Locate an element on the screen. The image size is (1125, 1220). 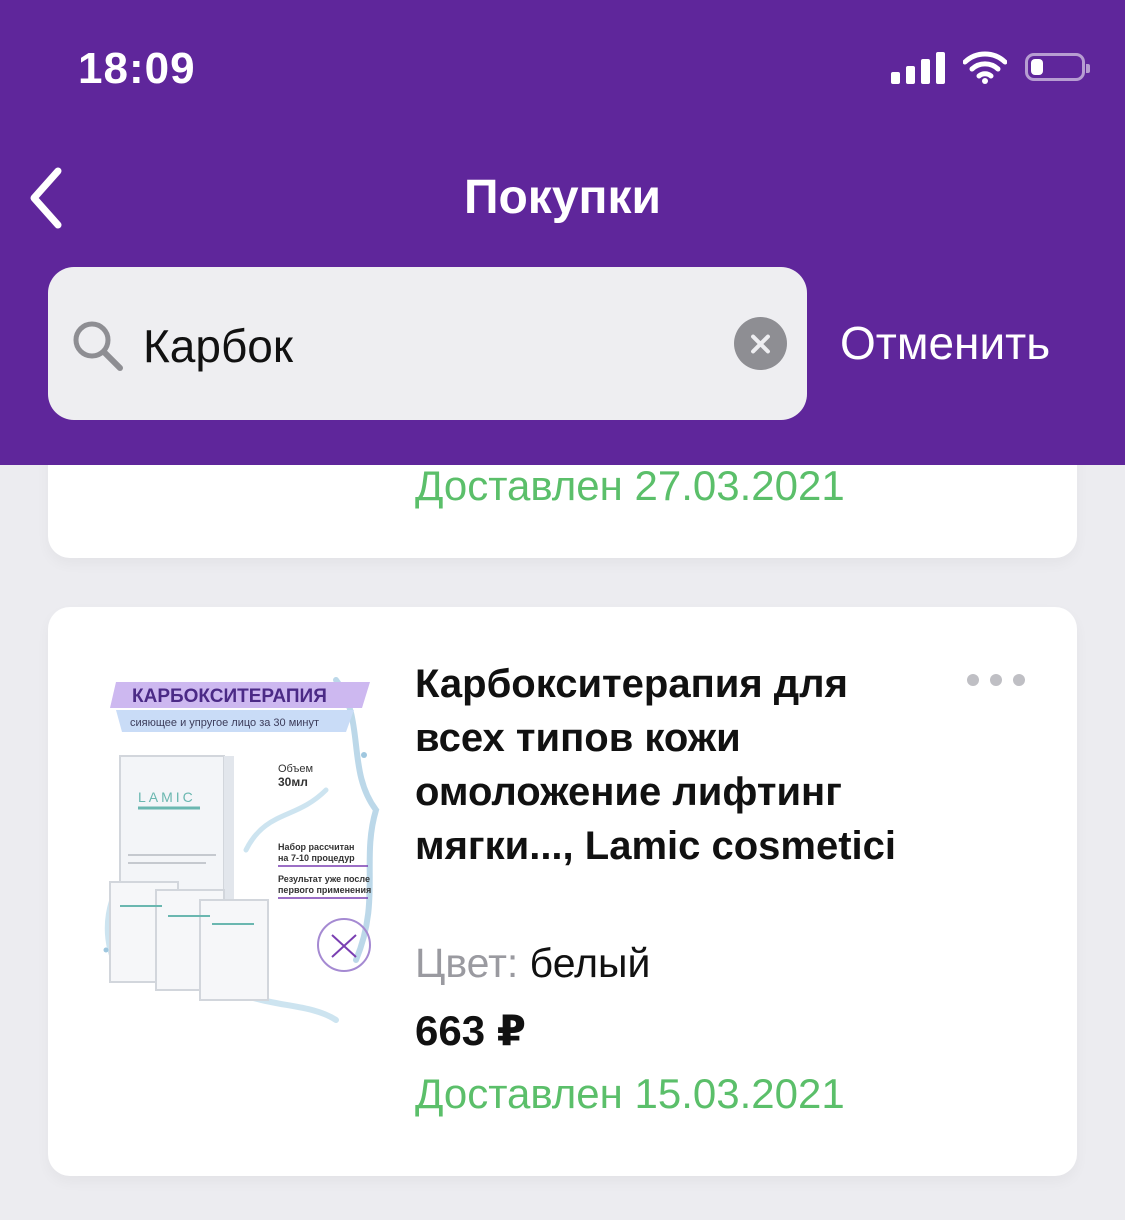
page-title: Покупки is located at coordinates (562, 197).